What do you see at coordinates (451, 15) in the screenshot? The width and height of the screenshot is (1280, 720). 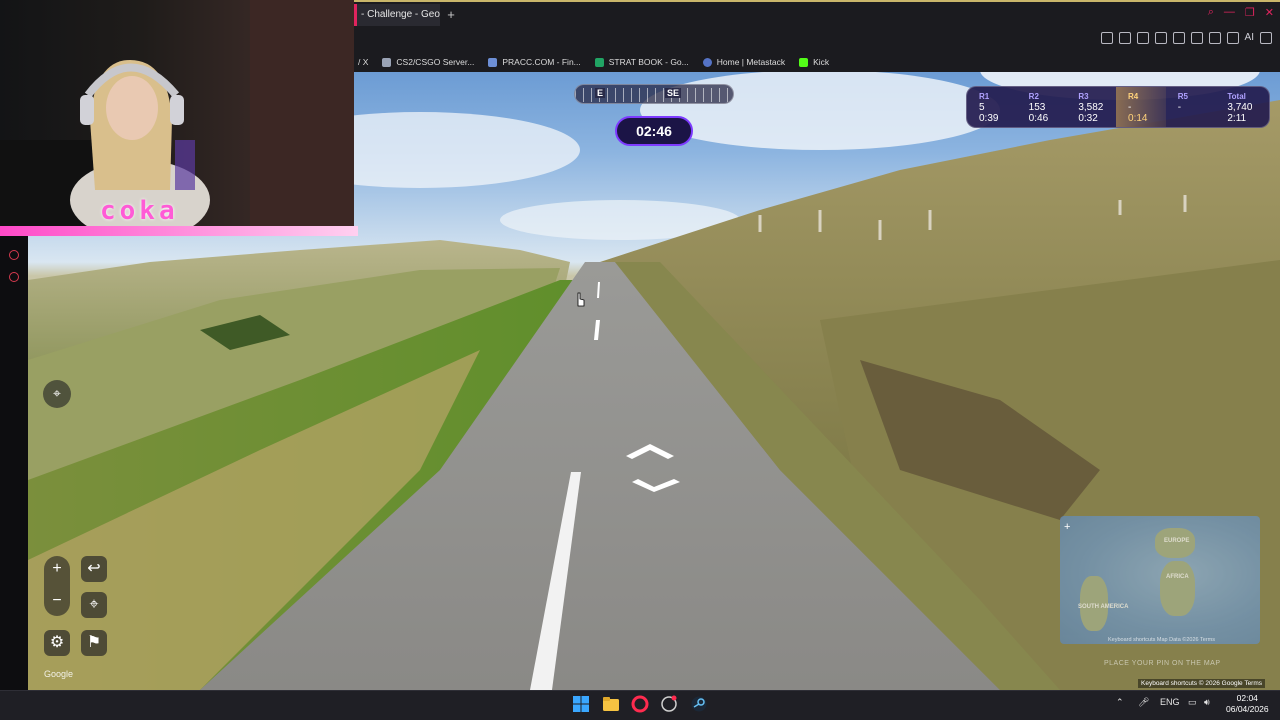 I see `new-tab-button: +` at bounding box center [451, 15].